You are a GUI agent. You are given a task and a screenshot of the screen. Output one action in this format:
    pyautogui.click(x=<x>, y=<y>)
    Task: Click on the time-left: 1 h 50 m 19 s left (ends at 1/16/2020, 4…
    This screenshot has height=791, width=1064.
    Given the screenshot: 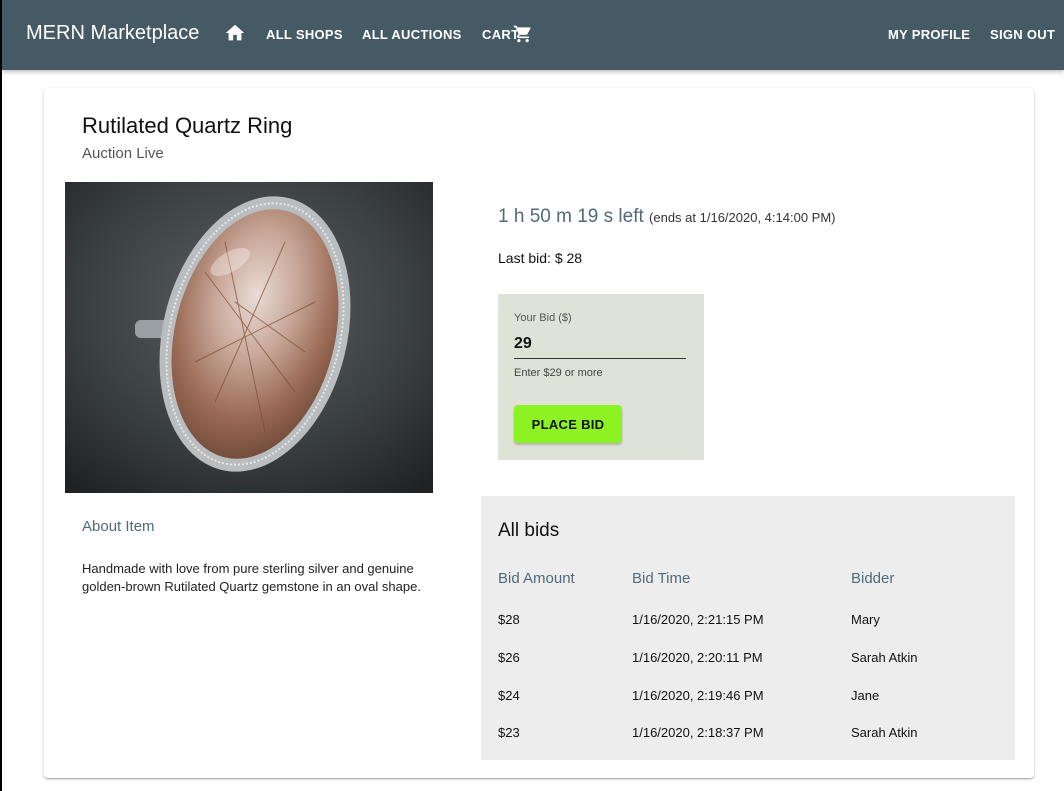 What is the action you would take?
    pyautogui.click(x=667, y=217)
    